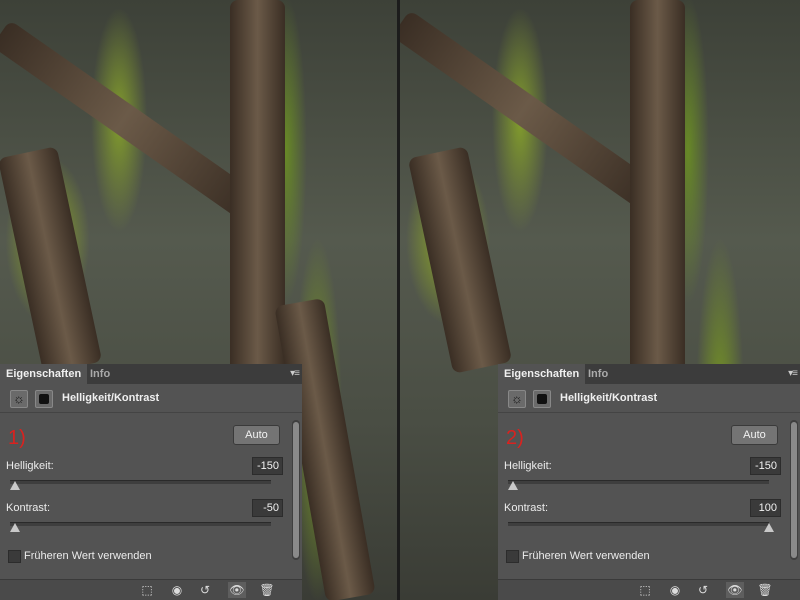 Image resolution: width=800 pixels, height=600 pixels. What do you see at coordinates (765, 508) in the screenshot?
I see `contrast-value-field: 100` at bounding box center [765, 508].